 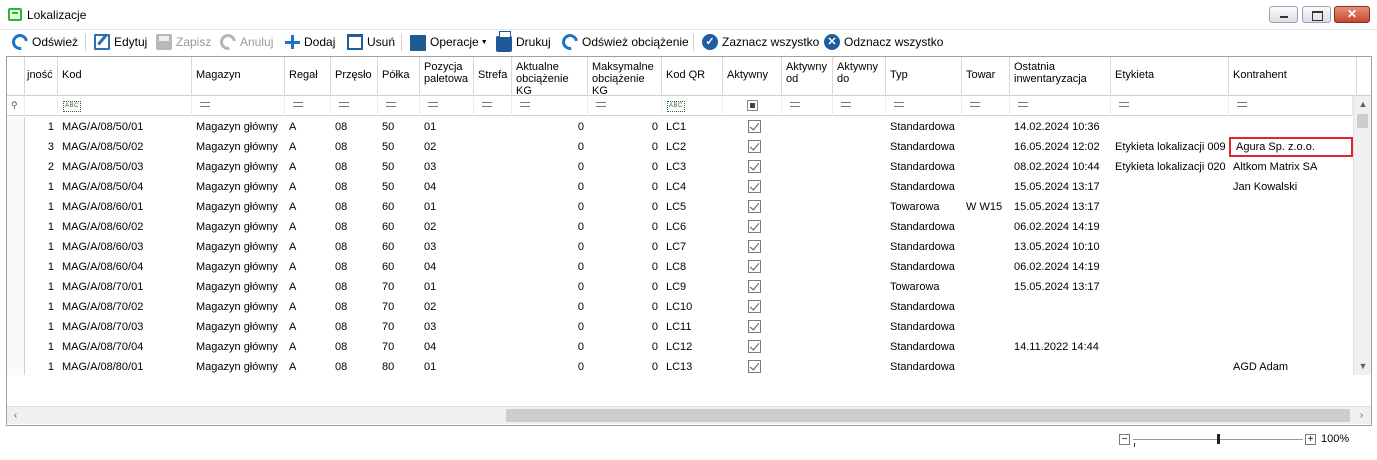 What do you see at coordinates (692, 207) in the screenshot?
I see `cell-qr: LC5` at bounding box center [692, 207].